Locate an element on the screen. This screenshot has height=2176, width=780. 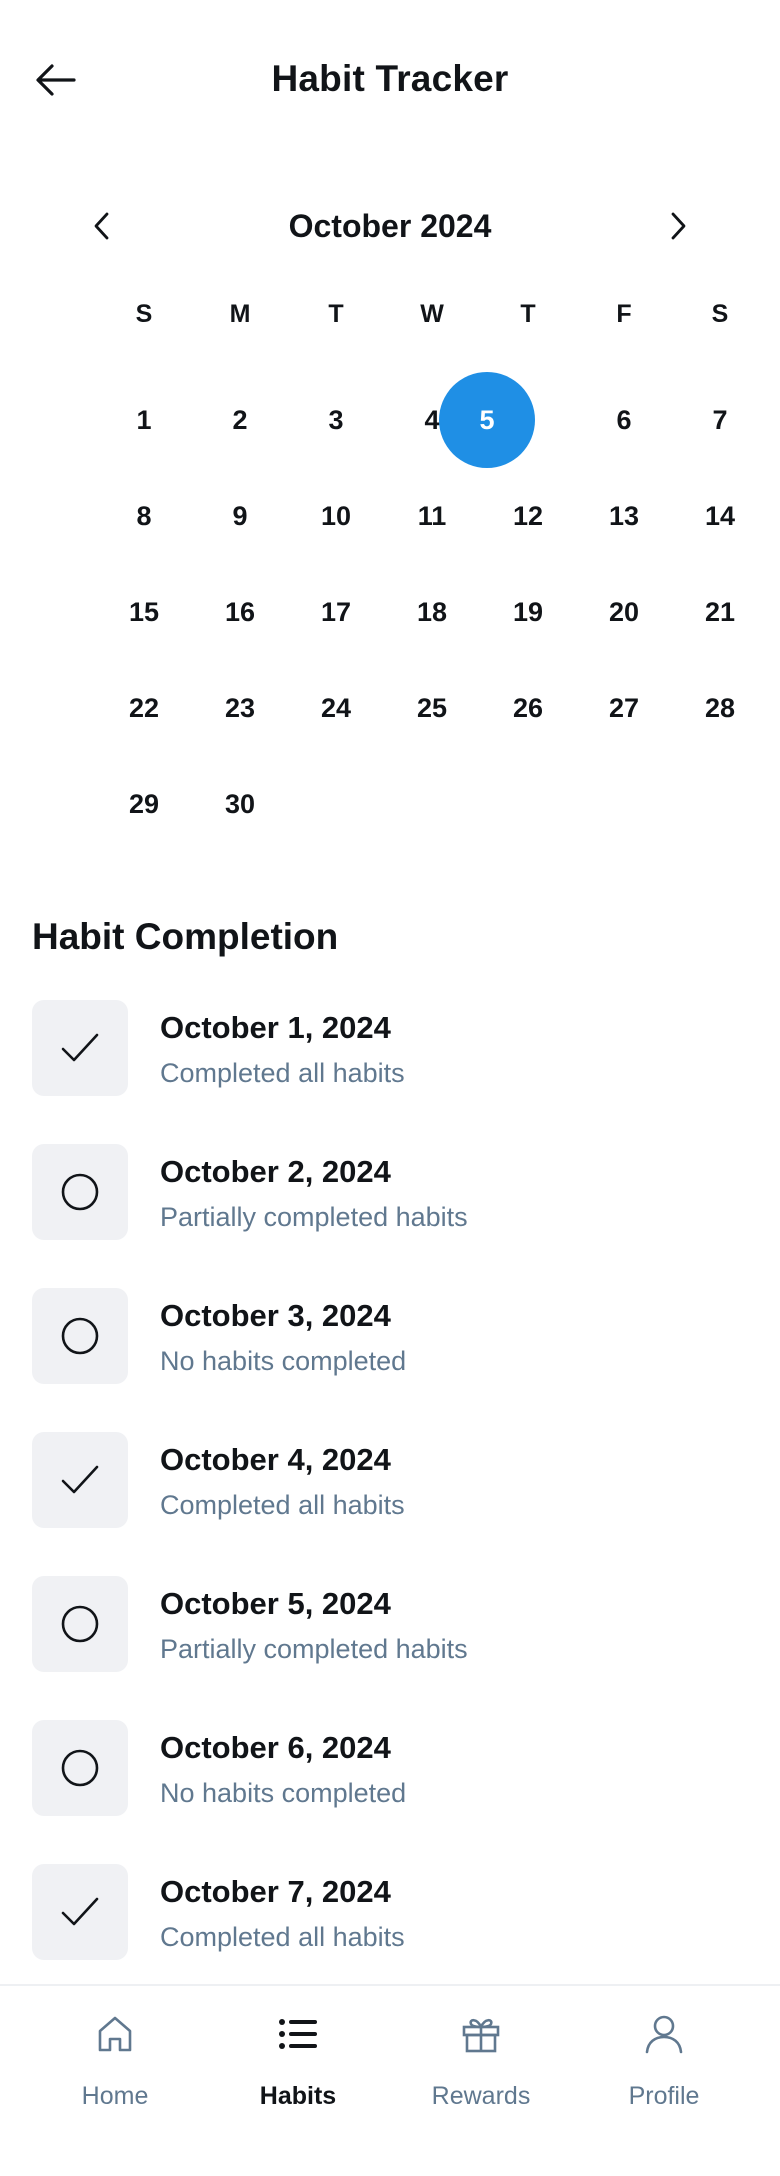
day-number: 18 is located at coordinates (432, 611).